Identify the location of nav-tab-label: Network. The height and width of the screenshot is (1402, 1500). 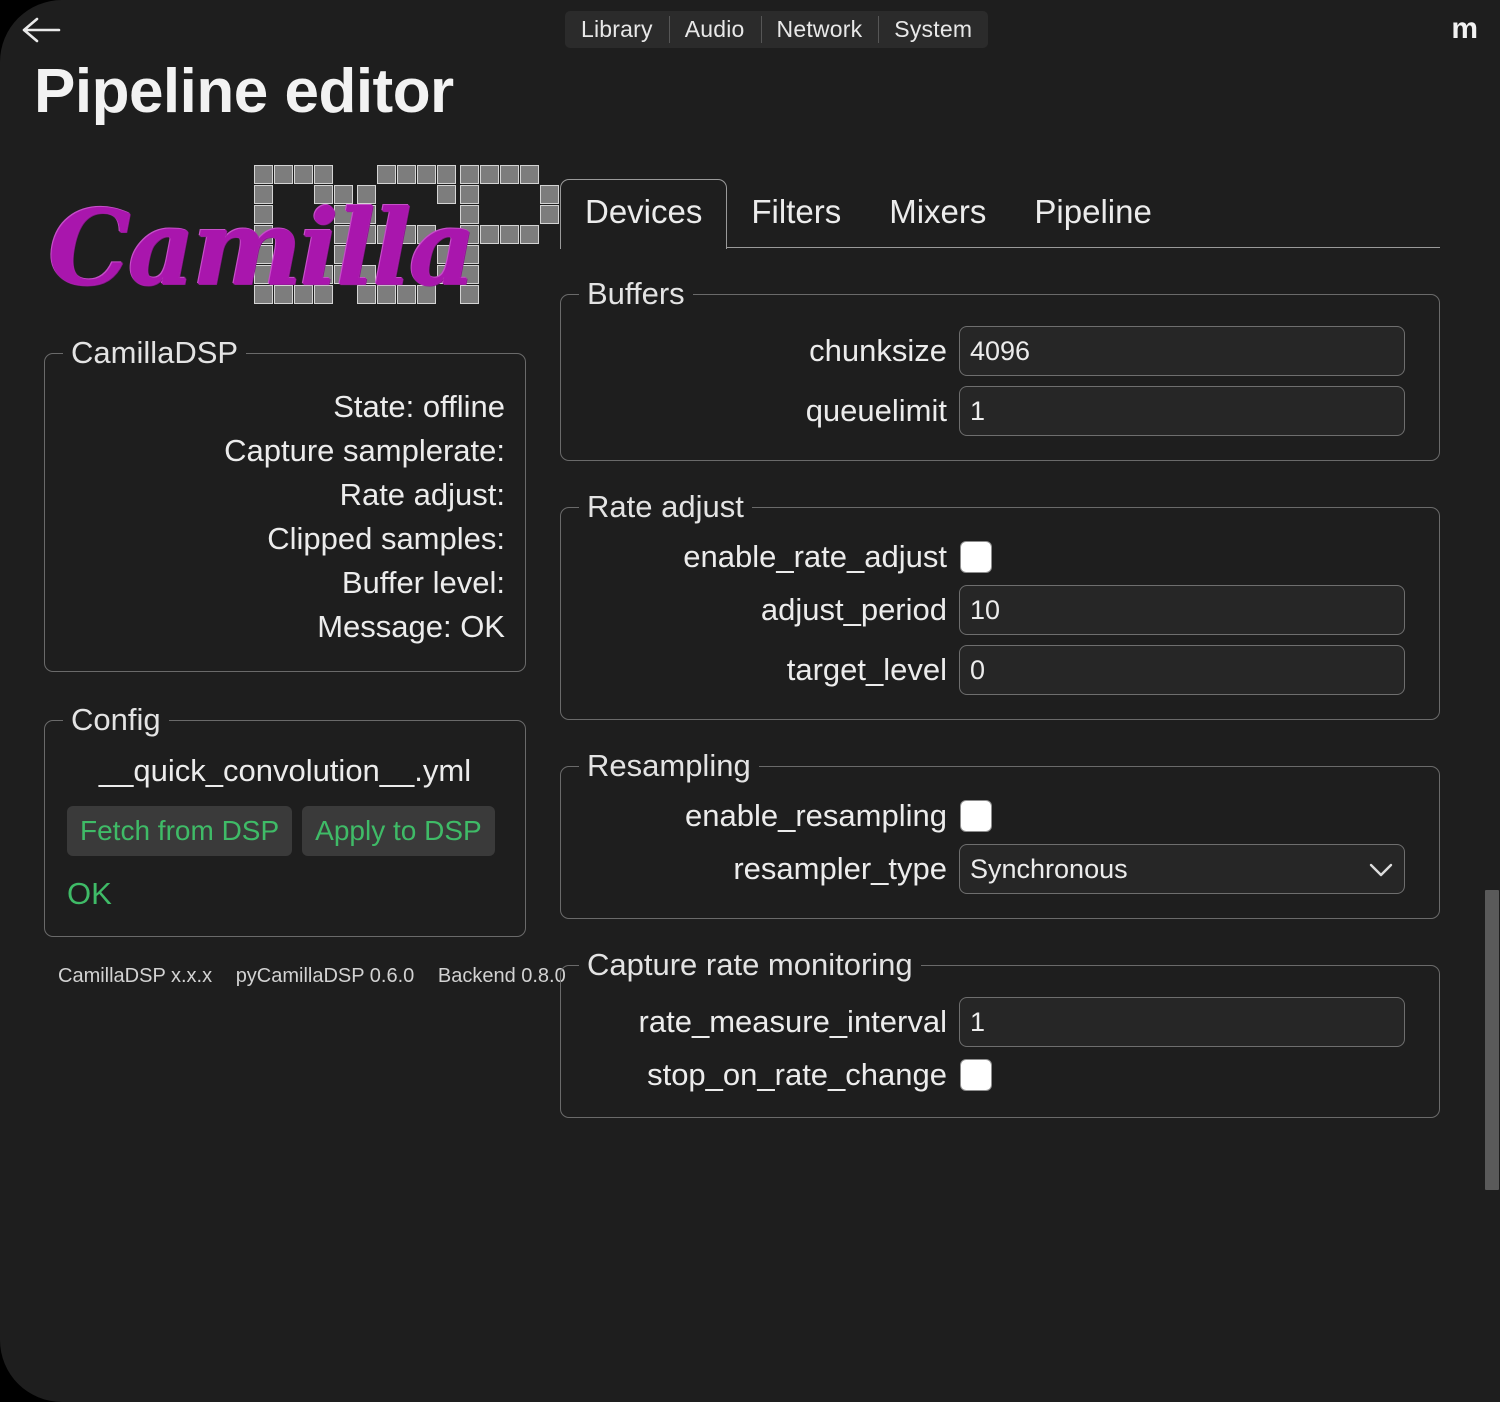
(819, 29).